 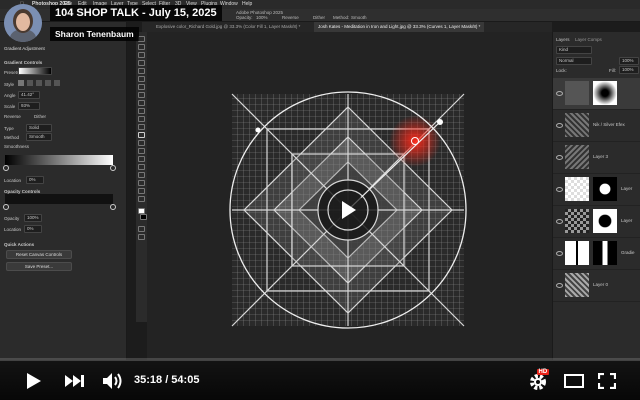 I want to click on style-radial-button, so click(x=30, y=83).